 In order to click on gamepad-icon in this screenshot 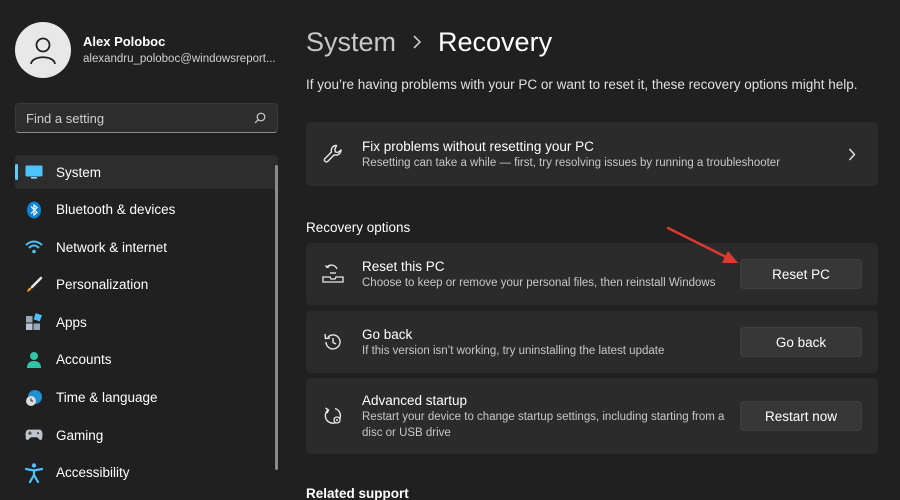, I will do `click(34, 435)`.